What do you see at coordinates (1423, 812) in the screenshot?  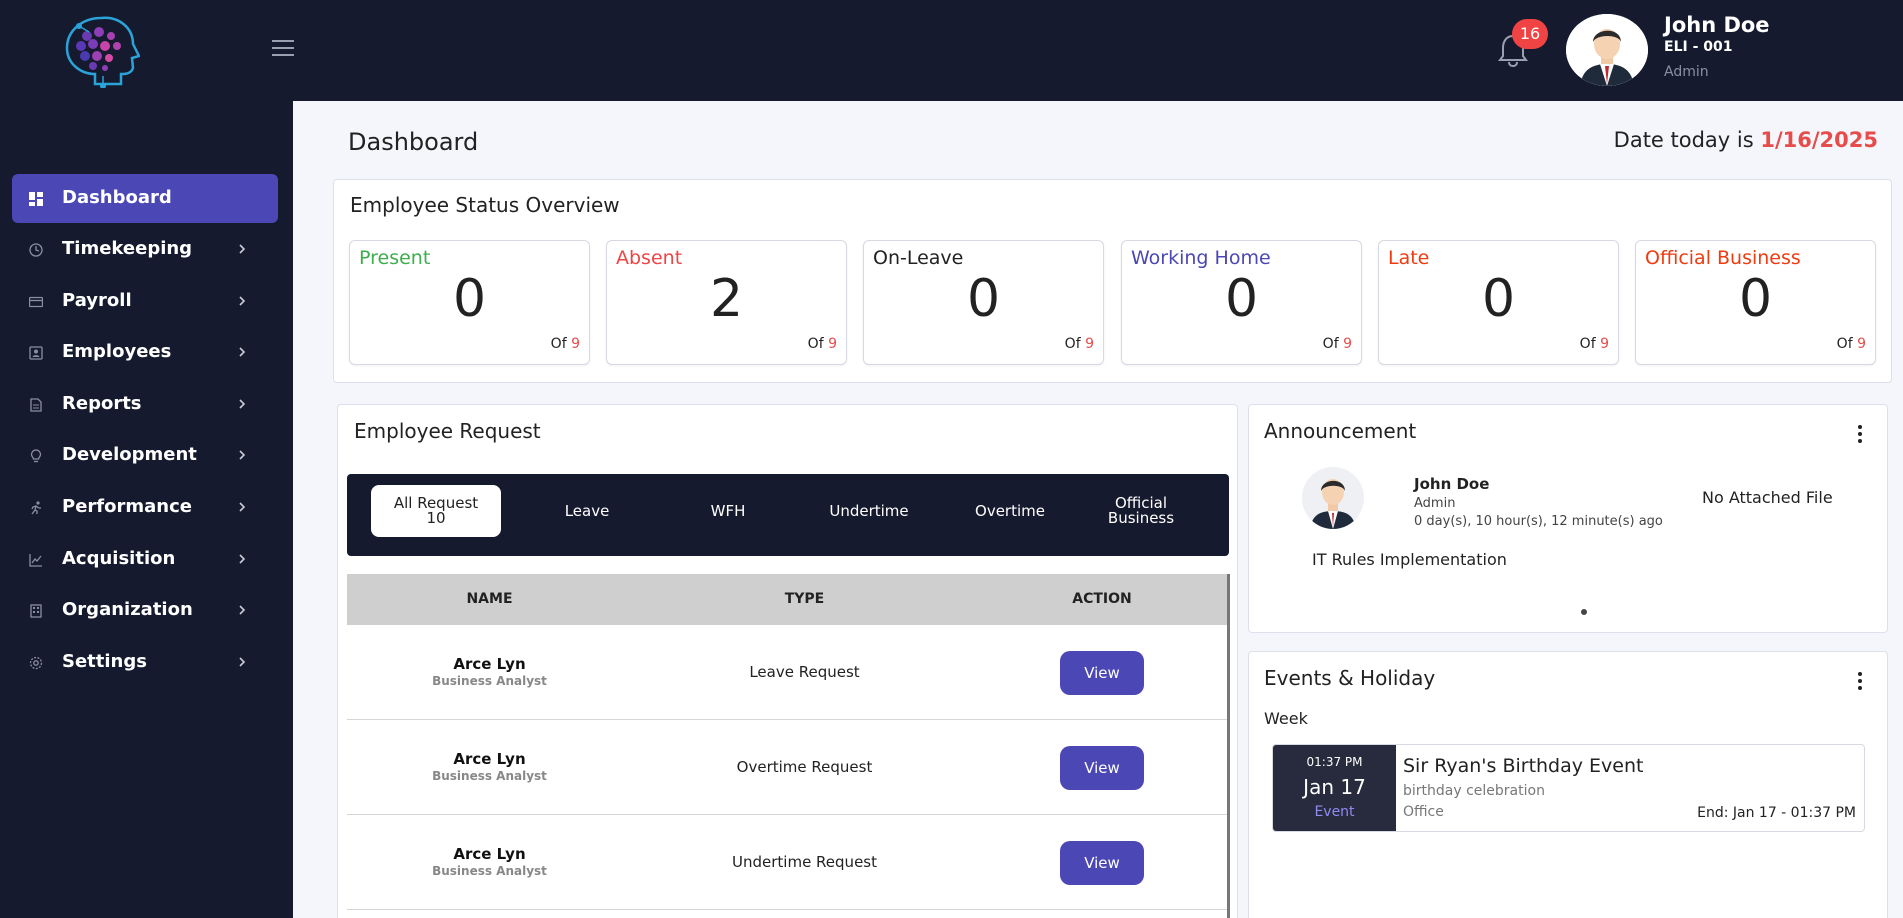 I see `event-location: Office` at bounding box center [1423, 812].